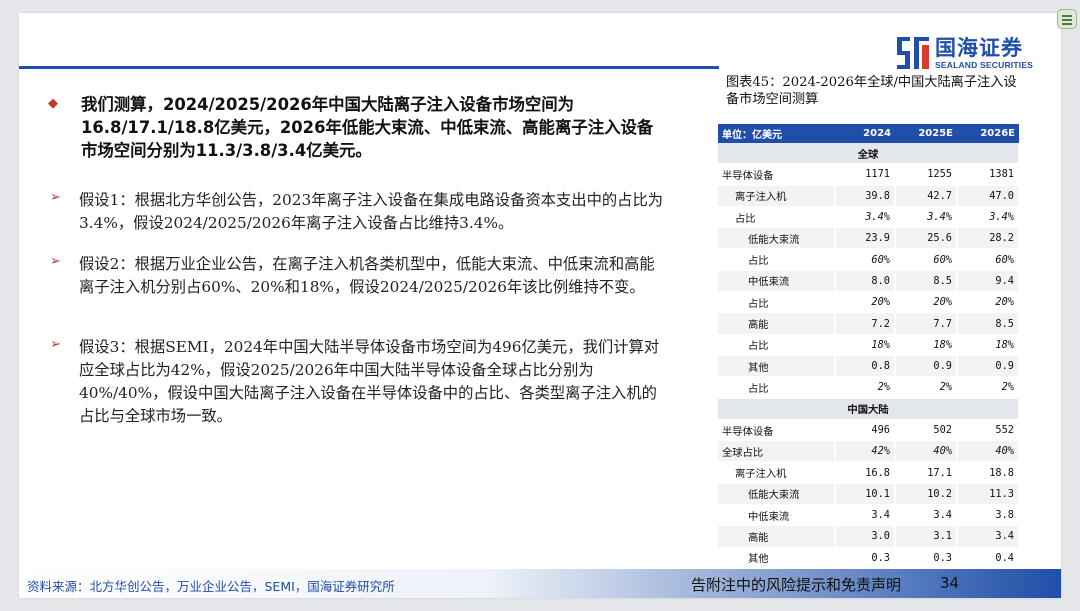 The height and width of the screenshot is (611, 1080). I want to click on cell-value: 8.0, so click(865, 281).